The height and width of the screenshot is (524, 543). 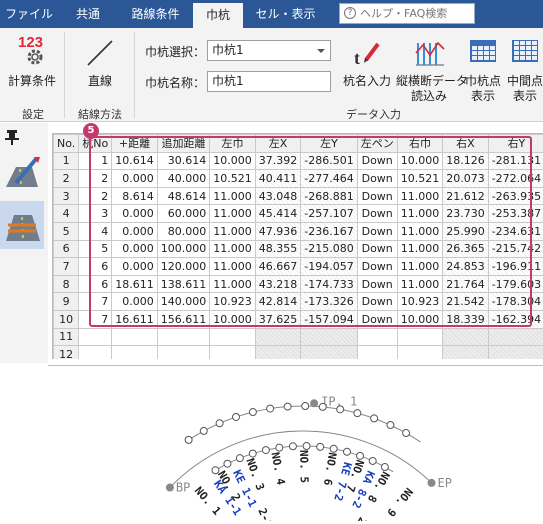 What do you see at coordinates (183, 284) in the screenshot?
I see `cell-added-distance: 138.611` at bounding box center [183, 284].